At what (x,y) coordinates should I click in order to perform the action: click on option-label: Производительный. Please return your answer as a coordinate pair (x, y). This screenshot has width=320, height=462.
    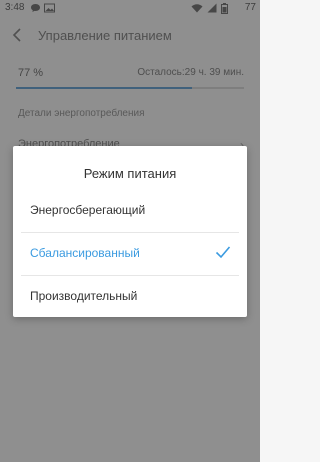
    Looking at the image, I should click on (84, 296).